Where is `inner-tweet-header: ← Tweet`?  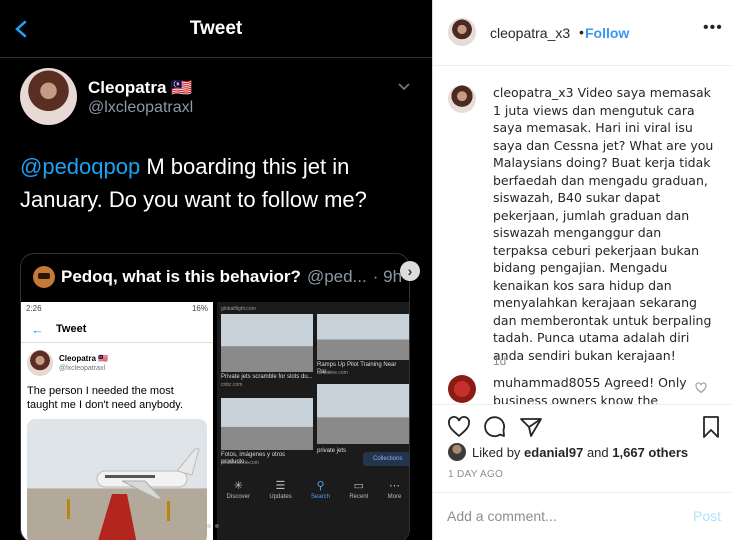 inner-tweet-header: ← Tweet is located at coordinates (117, 329).